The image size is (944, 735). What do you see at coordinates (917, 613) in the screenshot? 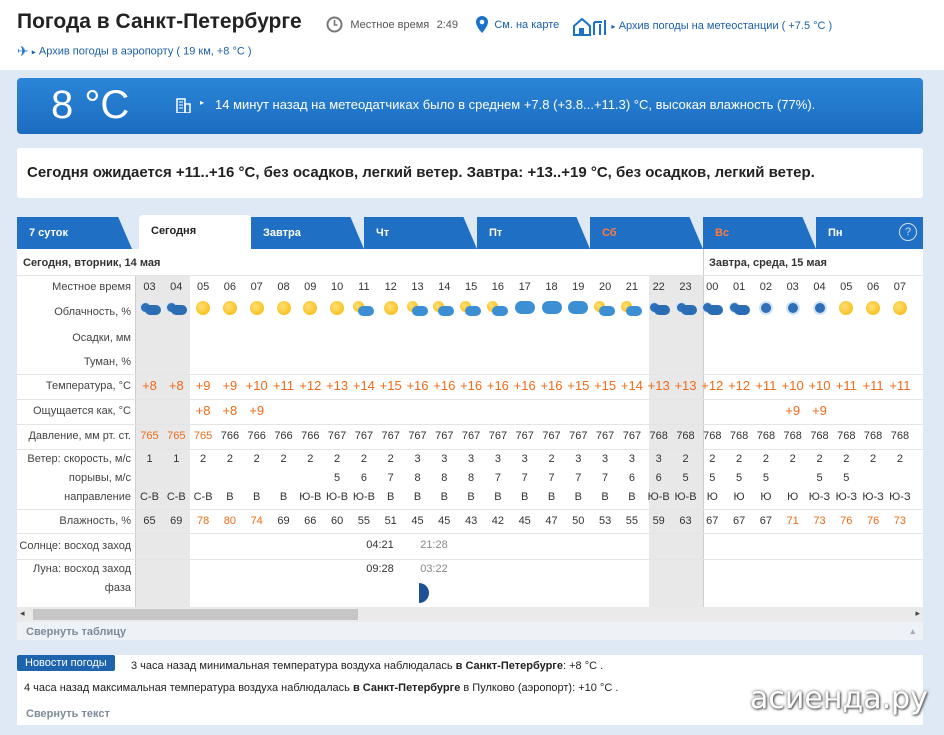
I see `scroll-right-icon: ▸` at bounding box center [917, 613].